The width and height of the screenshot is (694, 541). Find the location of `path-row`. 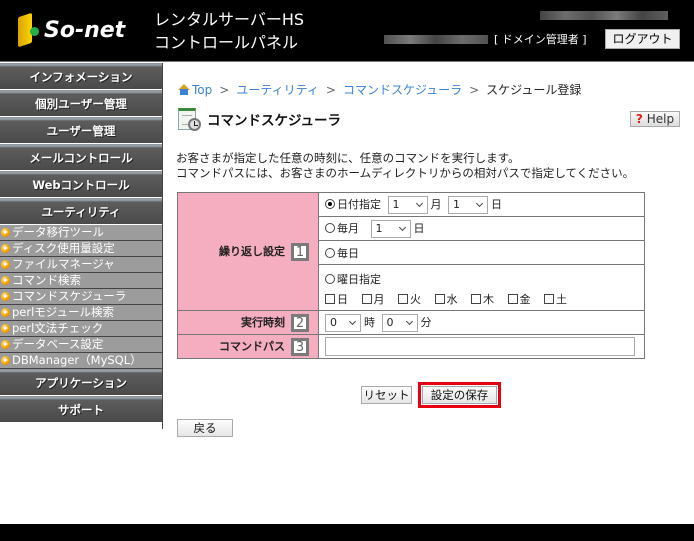

path-row is located at coordinates (481, 346).